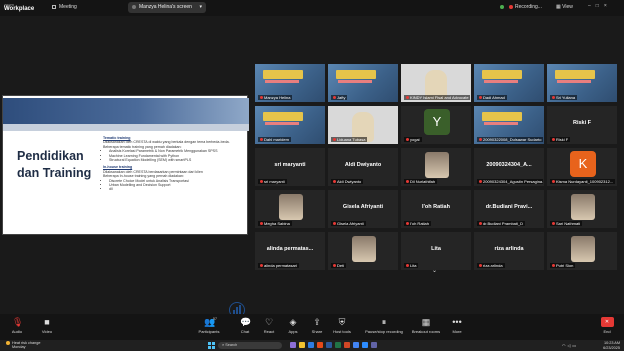 The height and width of the screenshot is (351, 624). Describe the element at coordinates (278, 265) in the screenshot. I see `participant-name: alinda permatasari` at that location.